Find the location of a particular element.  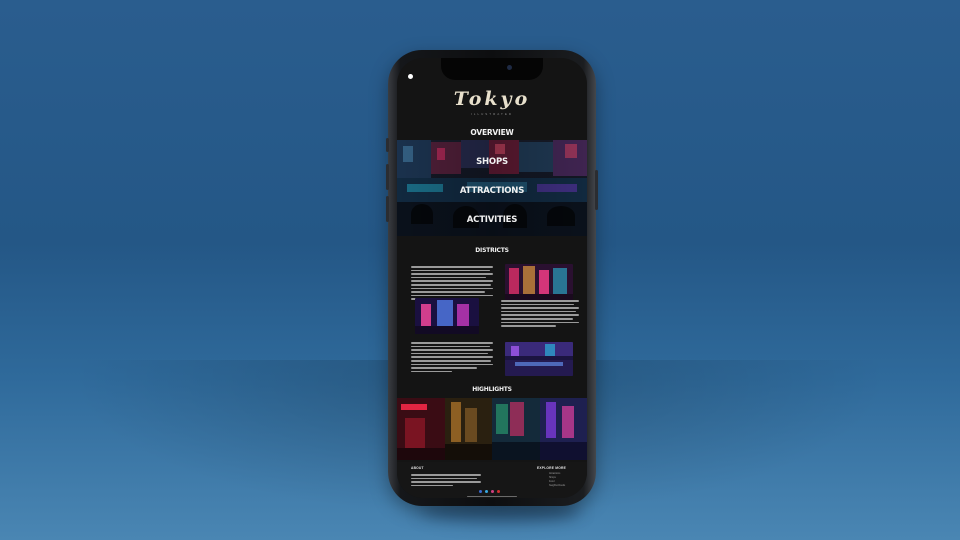

mute-switch is located at coordinates (387, 145).